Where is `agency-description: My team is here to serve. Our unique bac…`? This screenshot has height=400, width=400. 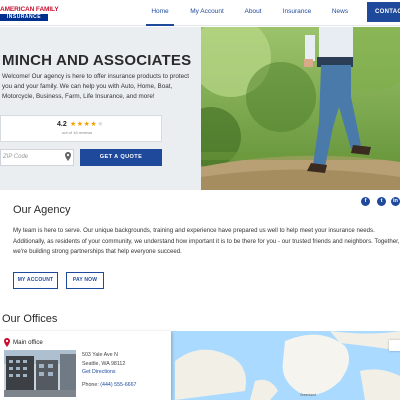 agency-description: My team is here to serve. Our unique bac… is located at coordinates (206, 241).